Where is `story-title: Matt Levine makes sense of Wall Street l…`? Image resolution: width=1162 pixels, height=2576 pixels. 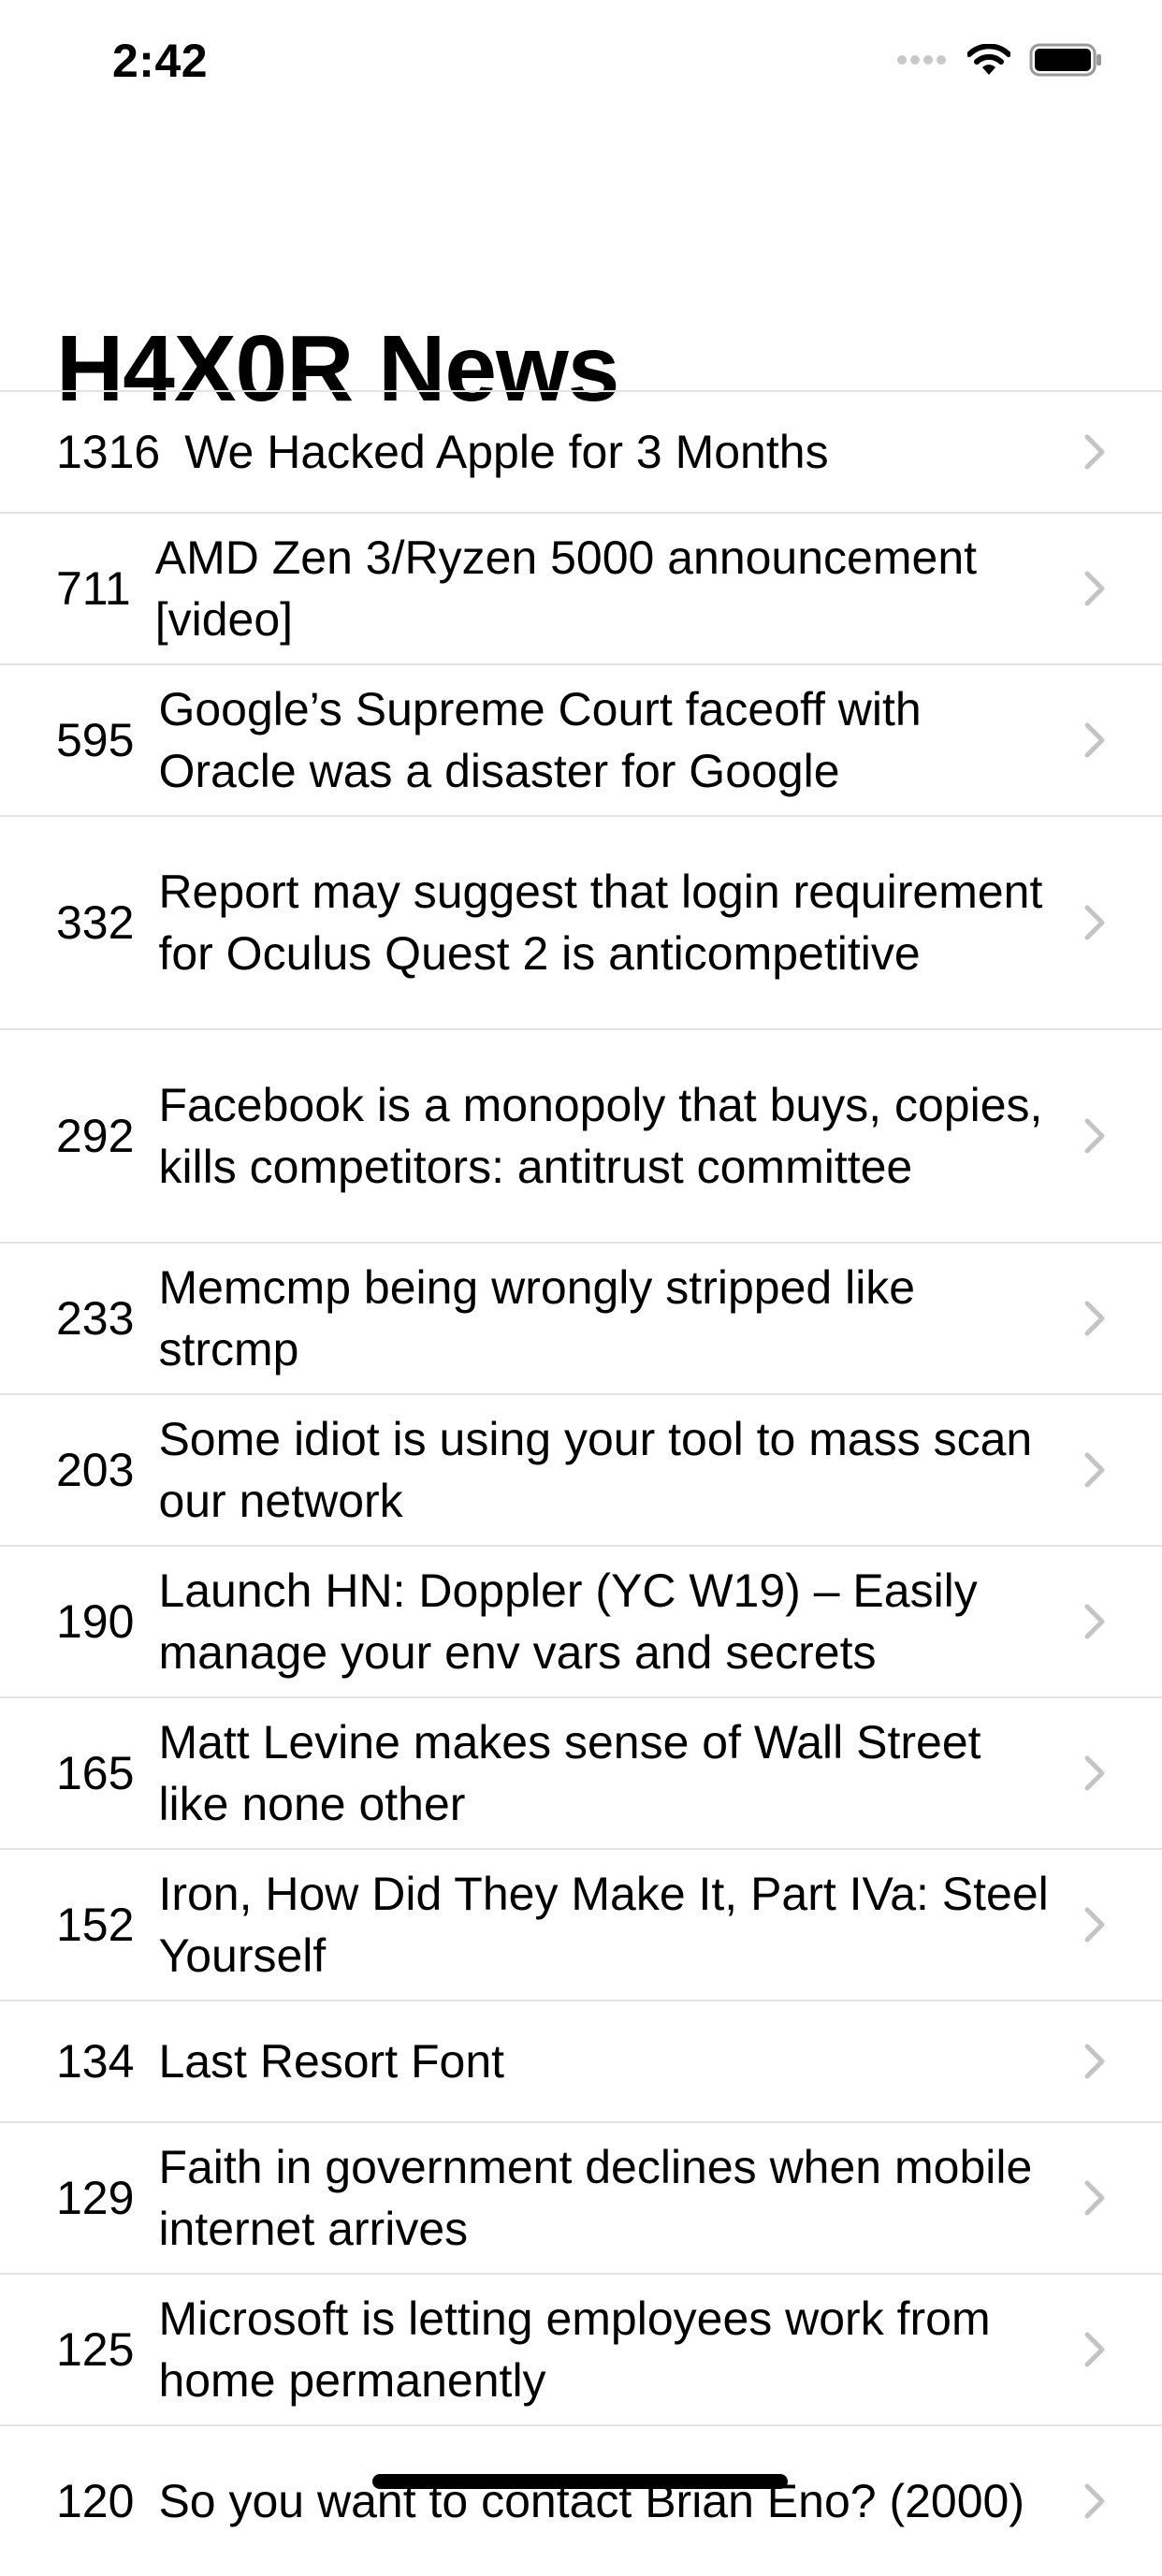
story-title: Matt Levine makes sense of Wall Street l… is located at coordinates (570, 1773).